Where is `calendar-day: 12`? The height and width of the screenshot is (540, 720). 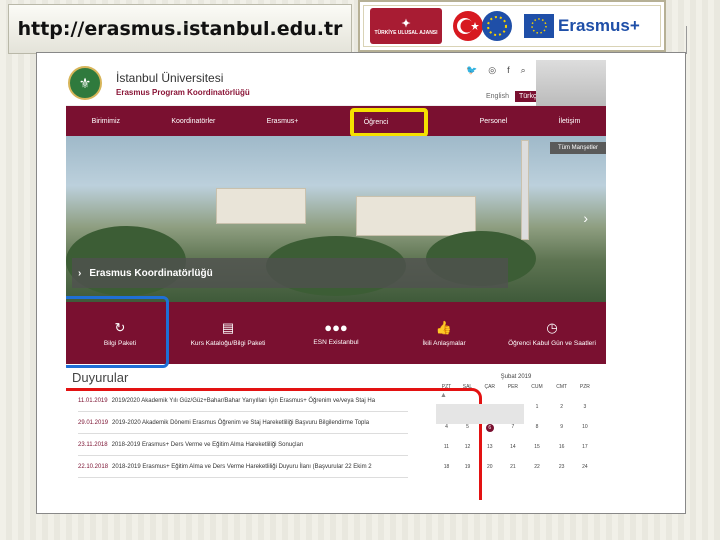 calendar-day: 12 is located at coordinates (467, 454).